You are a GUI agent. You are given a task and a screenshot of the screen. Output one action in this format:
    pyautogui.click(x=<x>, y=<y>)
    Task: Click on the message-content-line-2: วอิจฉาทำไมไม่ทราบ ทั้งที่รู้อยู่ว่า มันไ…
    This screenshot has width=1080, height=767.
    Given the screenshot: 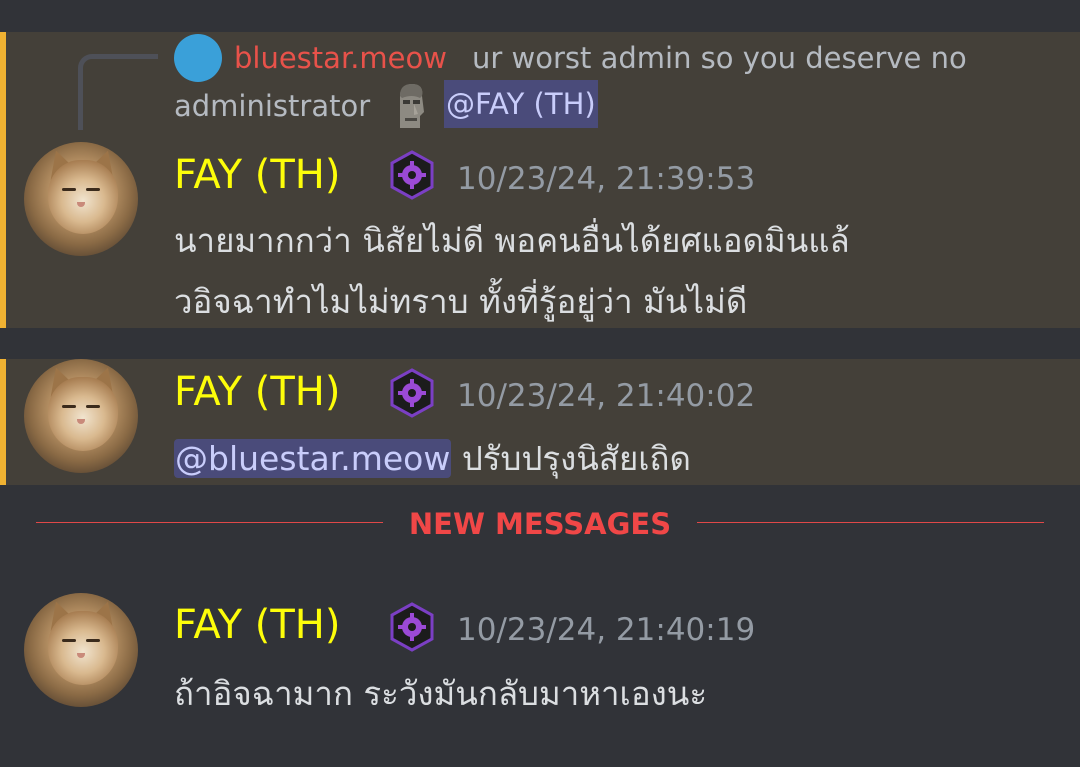 What is the action you would take?
    pyautogui.click(x=461, y=301)
    